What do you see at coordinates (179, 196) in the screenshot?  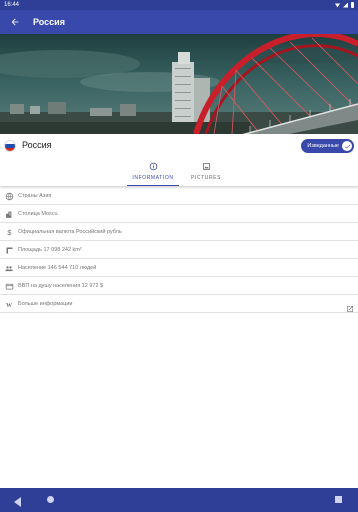 I see `list-item-continent: Страны Азия` at bounding box center [179, 196].